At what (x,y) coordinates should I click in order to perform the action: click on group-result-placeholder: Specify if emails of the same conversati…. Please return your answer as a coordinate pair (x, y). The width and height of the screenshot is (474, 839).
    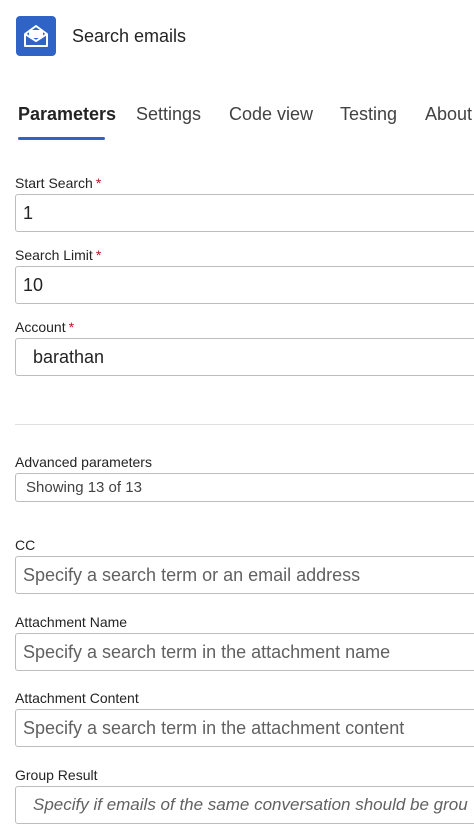
    Looking at the image, I should click on (250, 804).